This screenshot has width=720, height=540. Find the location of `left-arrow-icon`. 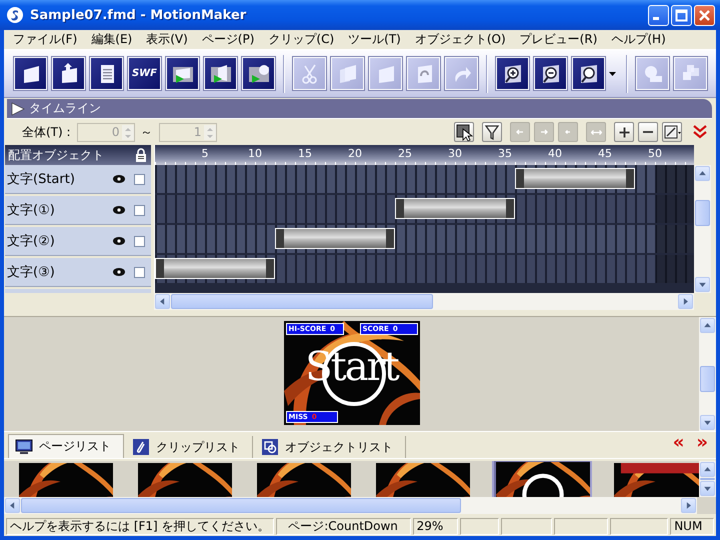

left-arrow-icon is located at coordinates (520, 132).